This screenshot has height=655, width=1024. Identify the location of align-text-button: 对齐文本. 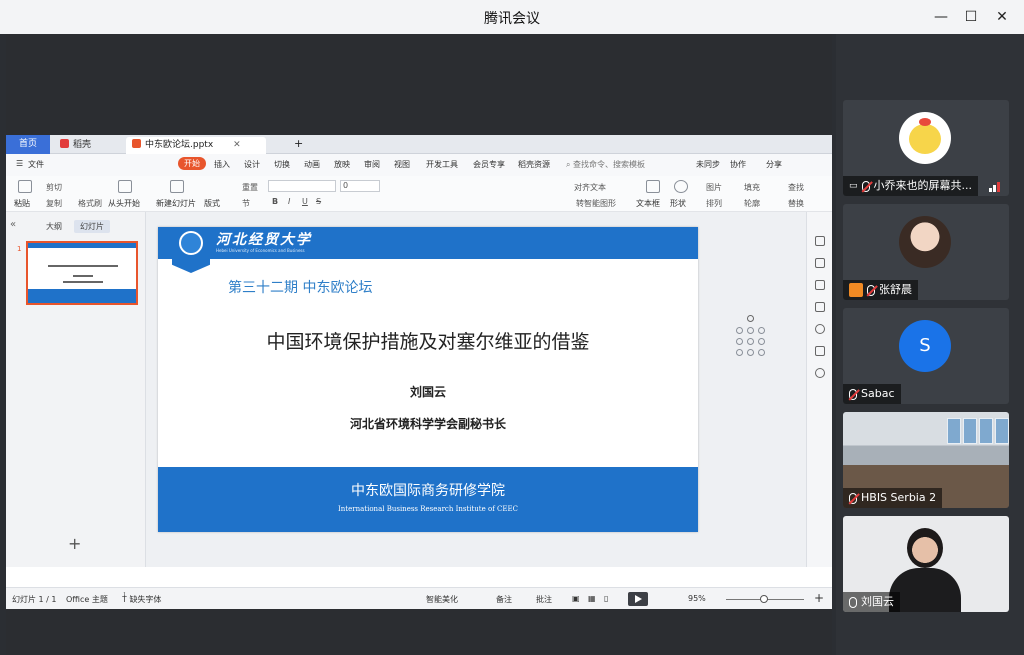
(590, 187).